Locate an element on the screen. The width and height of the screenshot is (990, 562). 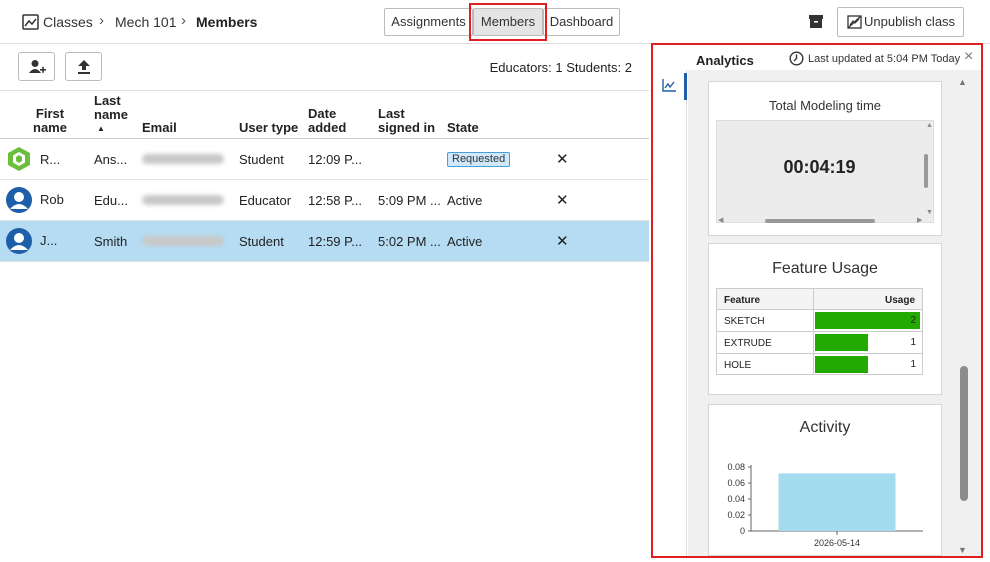
y-tick-label: 0.02 is located at coordinates (736, 515).